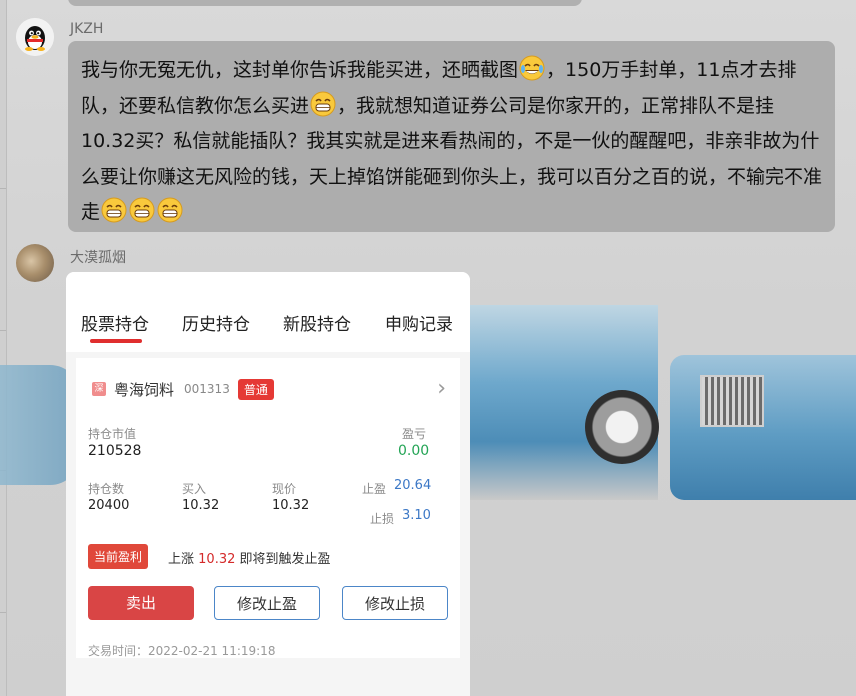 Image resolution: width=856 pixels, height=696 pixels. Describe the element at coordinates (325, 3) in the screenshot. I see `previous-message-bubble` at that location.